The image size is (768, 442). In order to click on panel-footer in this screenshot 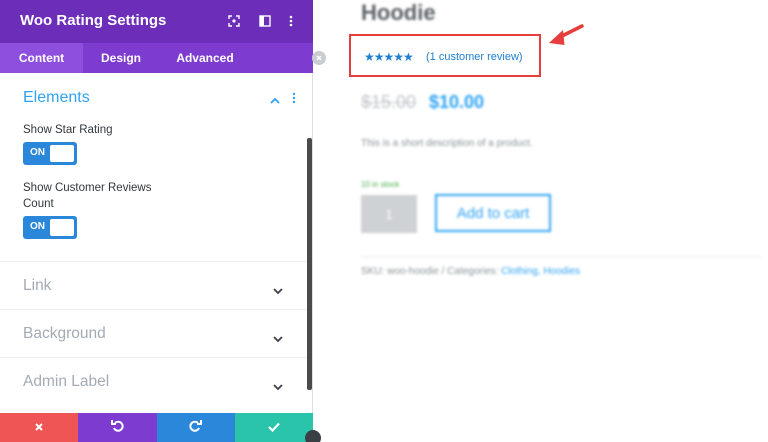, I will do `click(156, 427)`.